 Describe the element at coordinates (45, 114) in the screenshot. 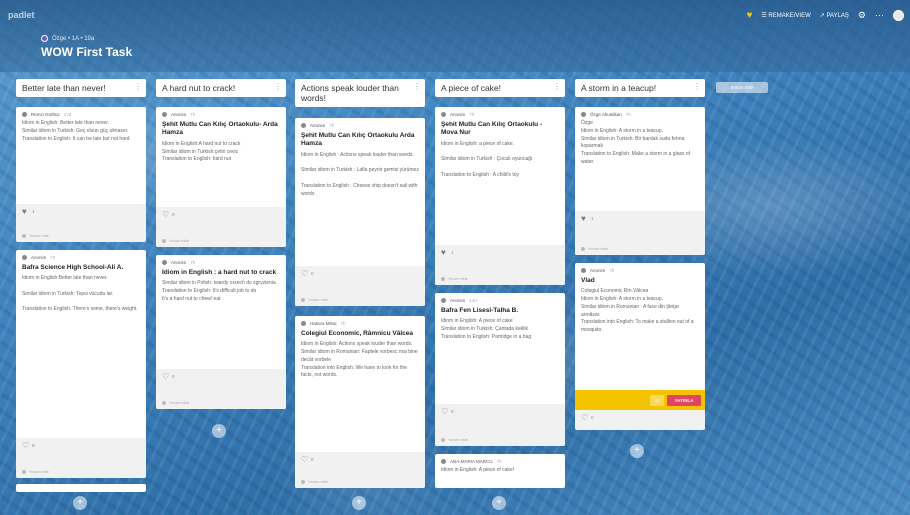

I see `author-name: Remzi Gürbüz` at that location.